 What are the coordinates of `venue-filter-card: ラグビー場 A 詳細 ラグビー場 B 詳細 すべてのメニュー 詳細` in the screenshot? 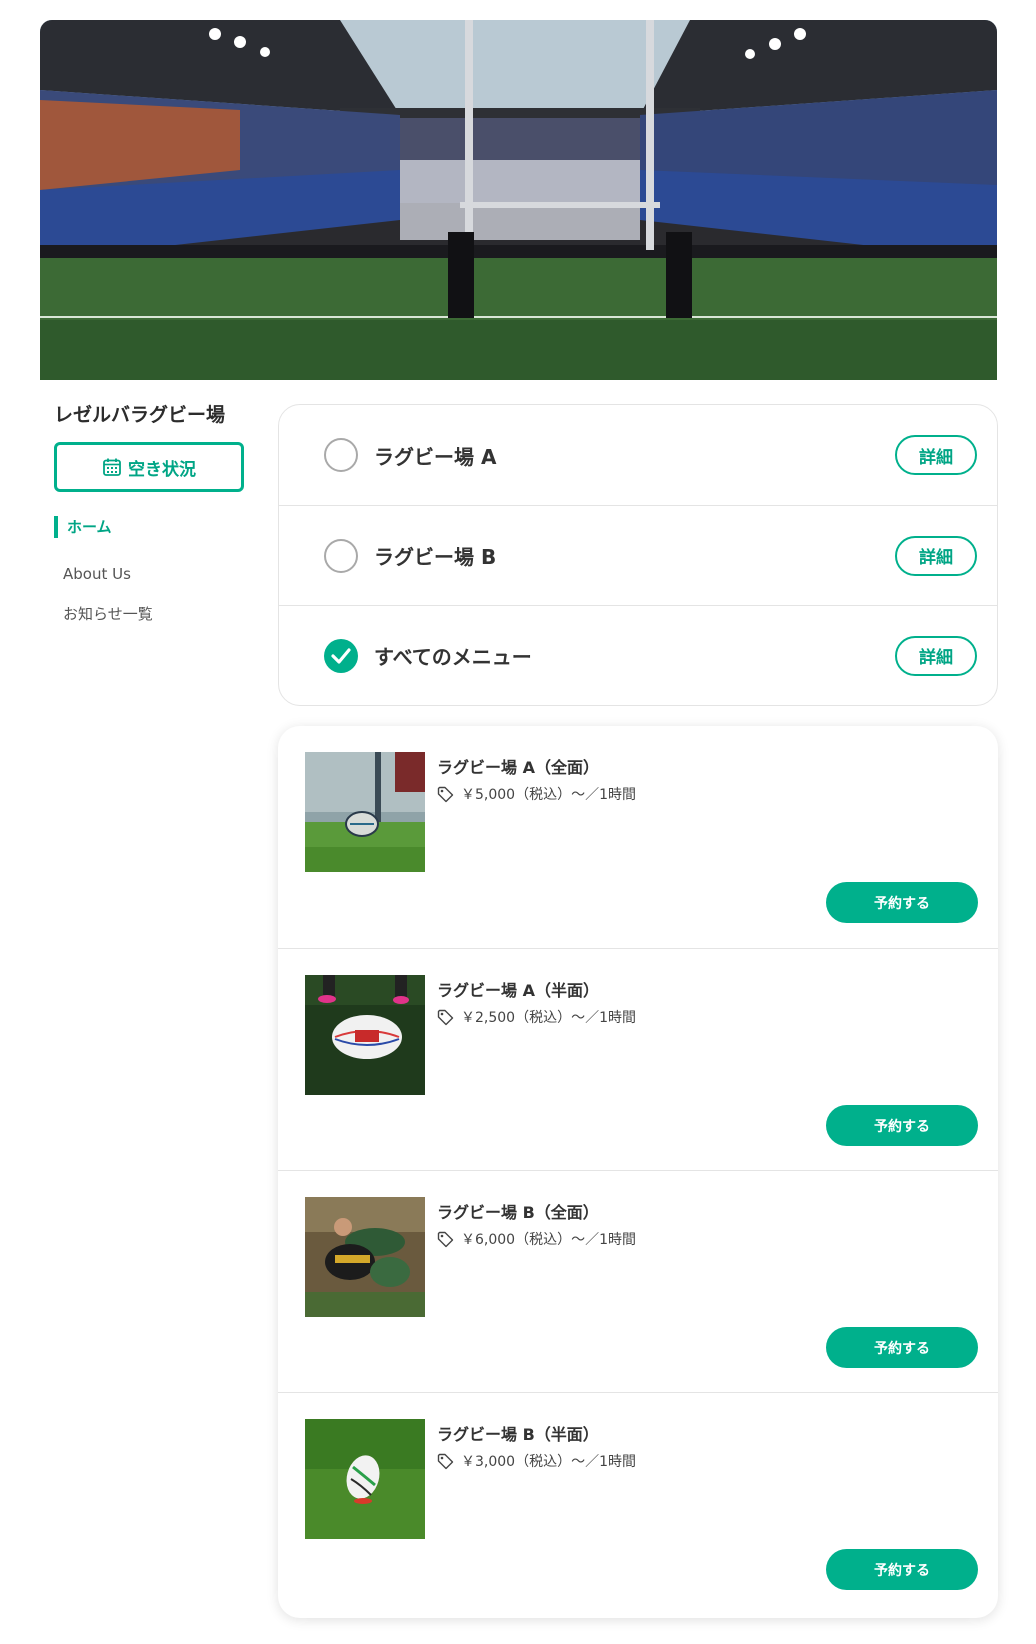 It's located at (638, 555).